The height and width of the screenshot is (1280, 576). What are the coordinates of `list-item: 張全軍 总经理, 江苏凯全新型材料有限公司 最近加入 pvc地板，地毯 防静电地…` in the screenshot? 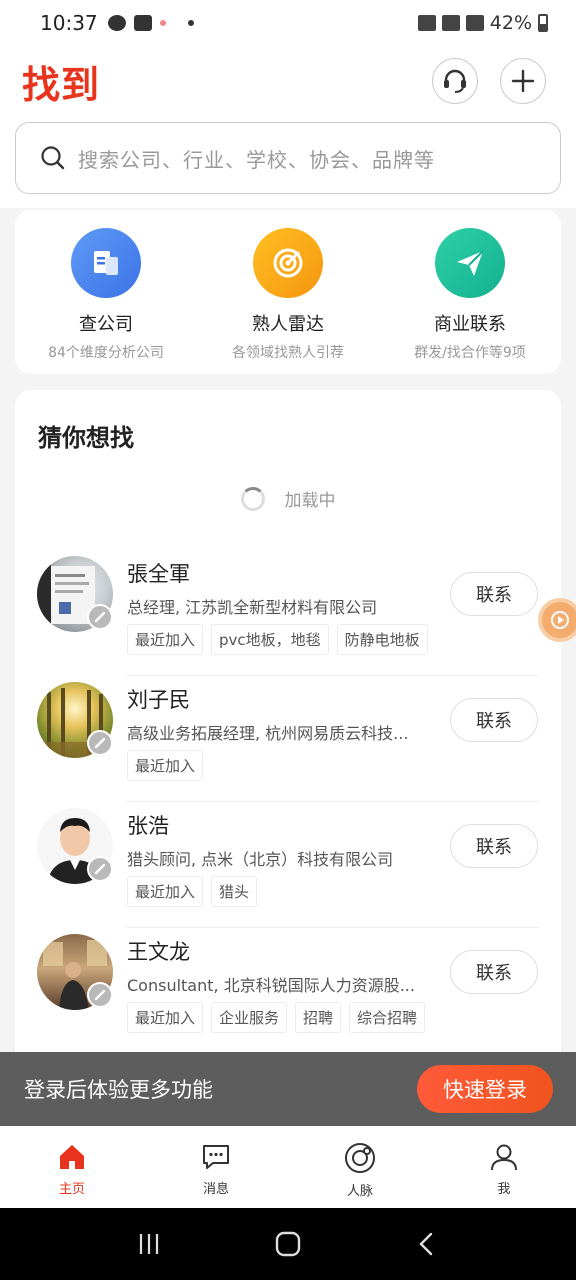 It's located at (288, 613).